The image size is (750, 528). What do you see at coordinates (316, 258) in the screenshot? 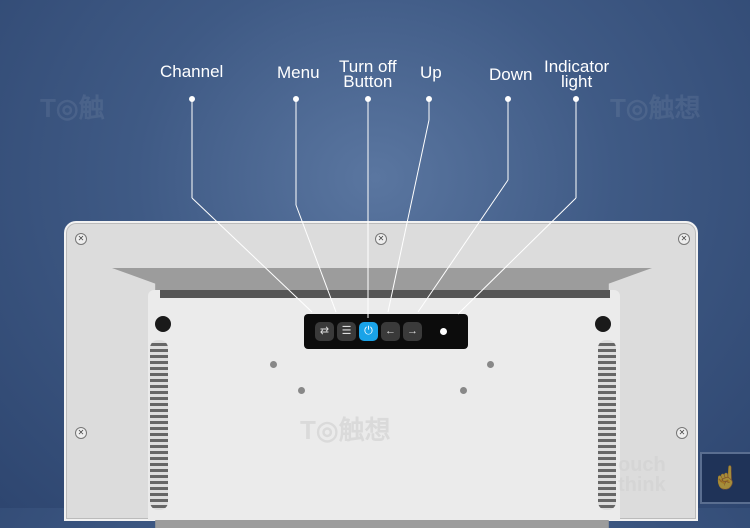
I see `callout-line-menu` at bounding box center [316, 258].